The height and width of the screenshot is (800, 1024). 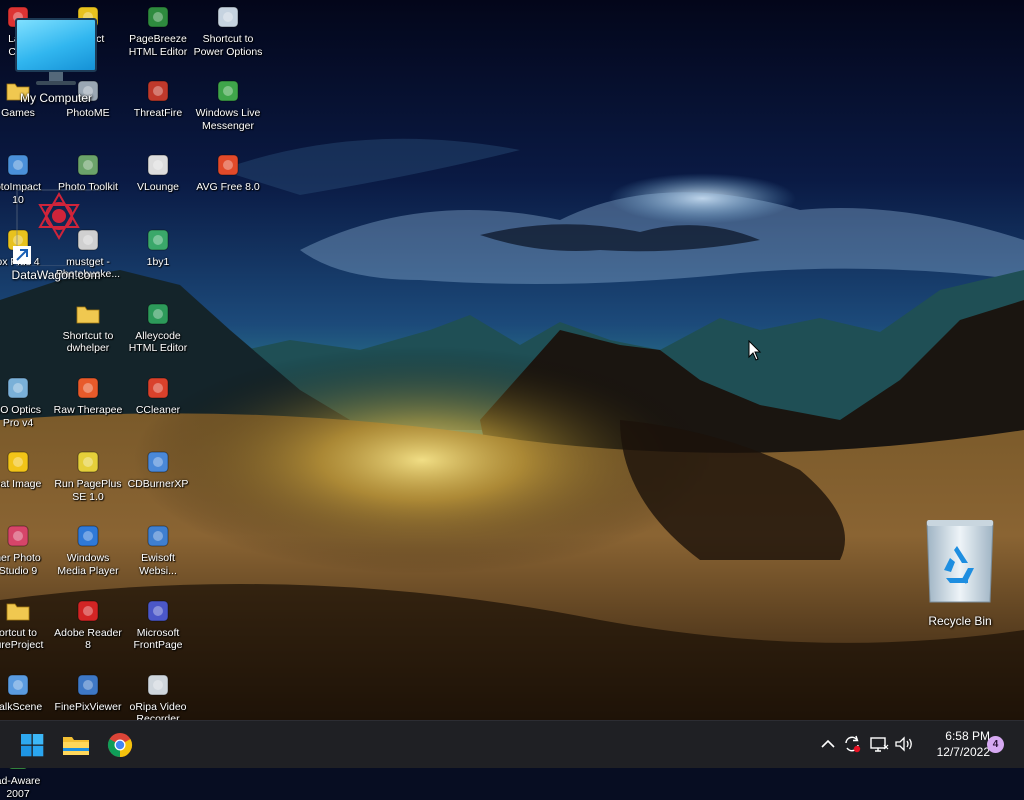 I want to click on desktop-shortcut-label: AVG Free 8.0, so click(x=228, y=187).